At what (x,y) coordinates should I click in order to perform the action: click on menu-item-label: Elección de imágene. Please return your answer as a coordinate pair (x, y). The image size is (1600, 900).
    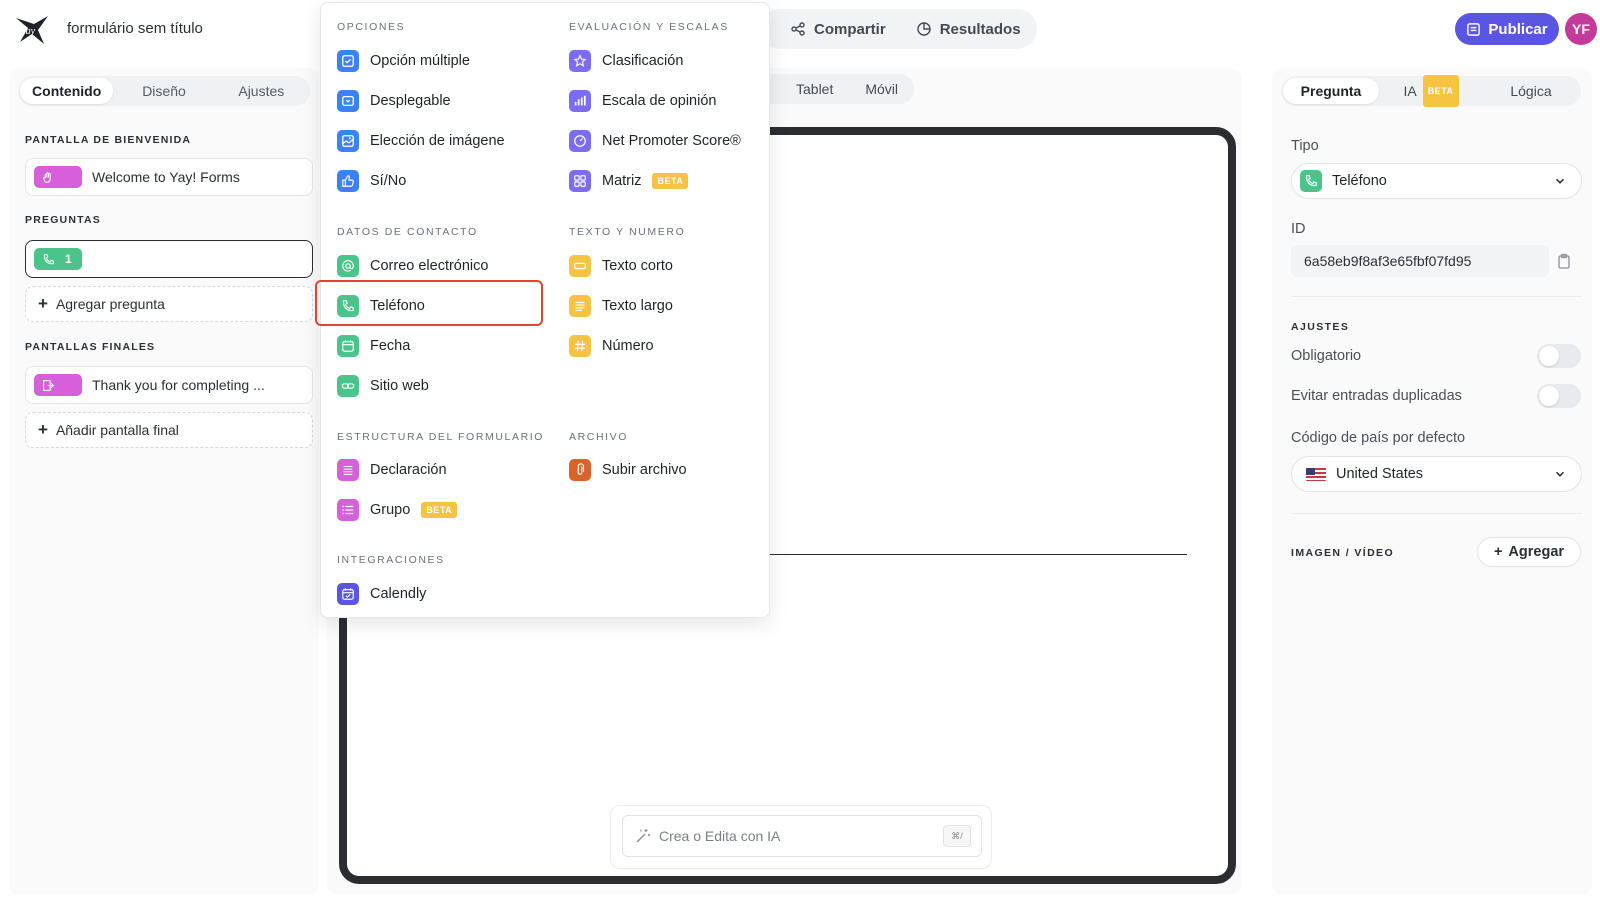
    Looking at the image, I should click on (437, 141).